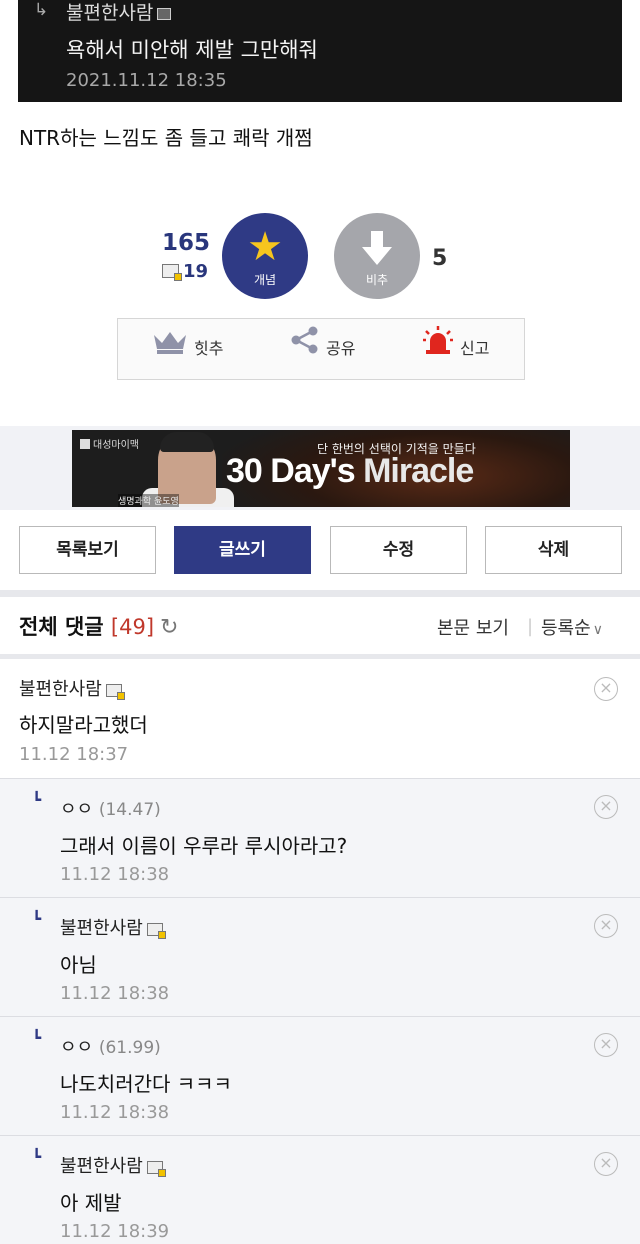  Describe the element at coordinates (129, 1048) in the screenshot. I see `comment-ip: (61.99)` at that location.